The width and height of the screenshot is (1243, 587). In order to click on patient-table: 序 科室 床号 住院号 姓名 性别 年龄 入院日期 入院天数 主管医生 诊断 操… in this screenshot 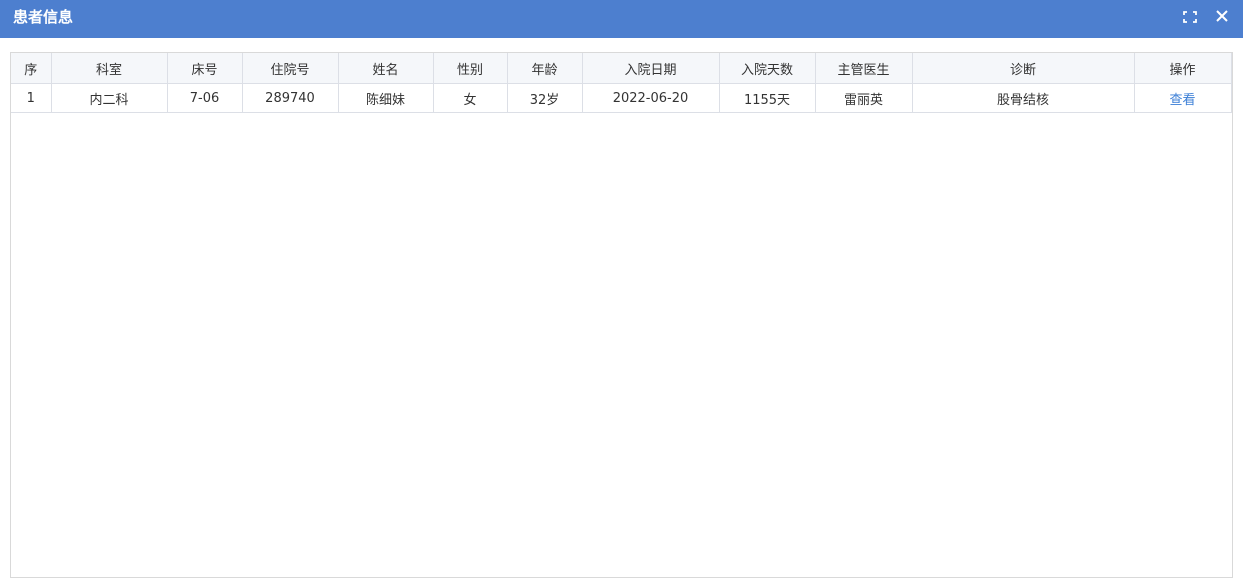, I will do `click(621, 83)`.